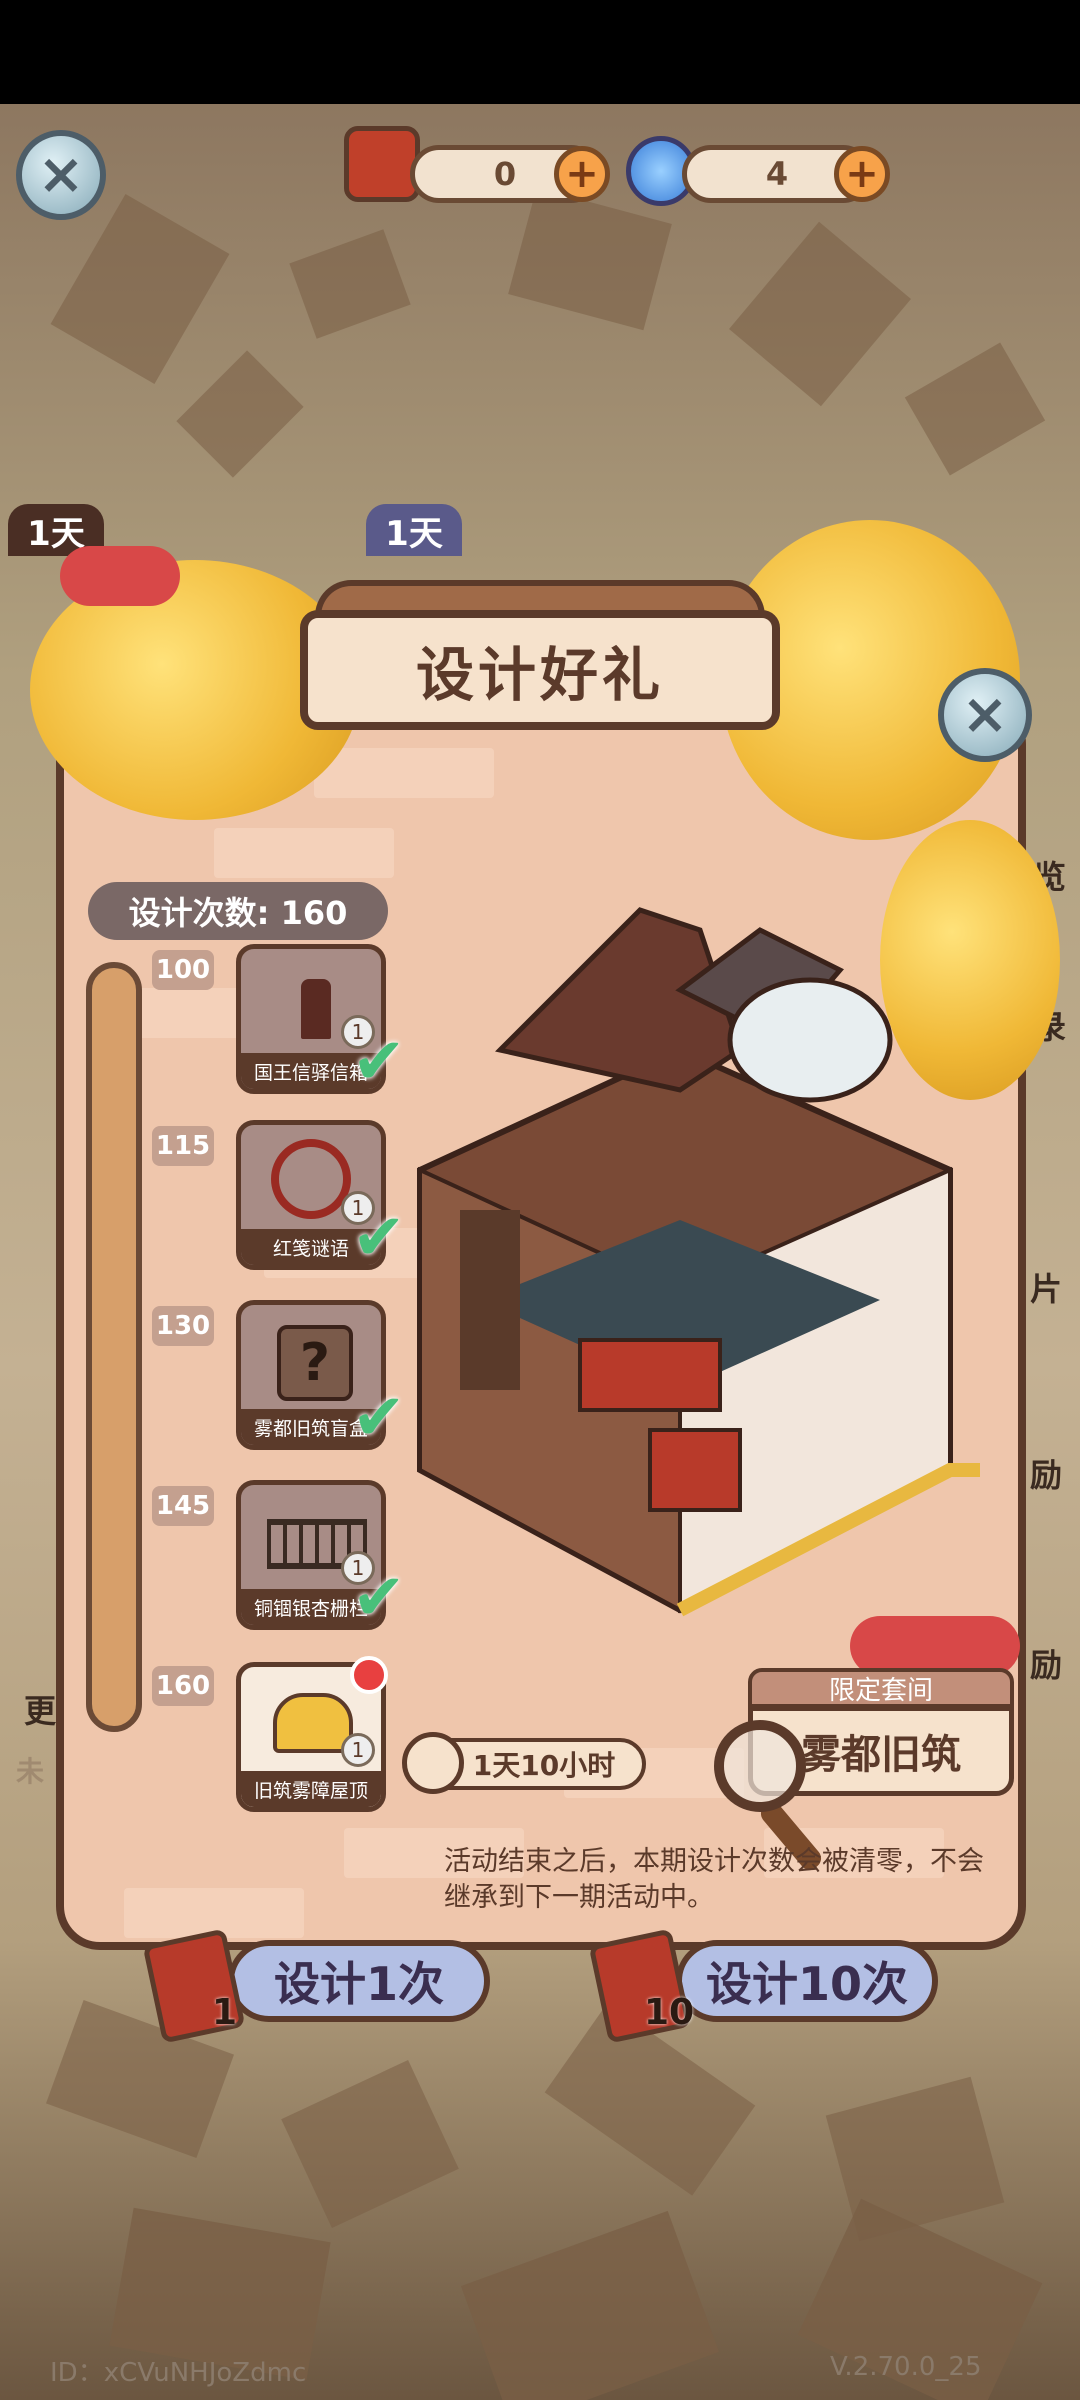 The width and height of the screenshot is (1080, 2400). I want to click on design-ten-button: 设计10次, so click(807, 1981).